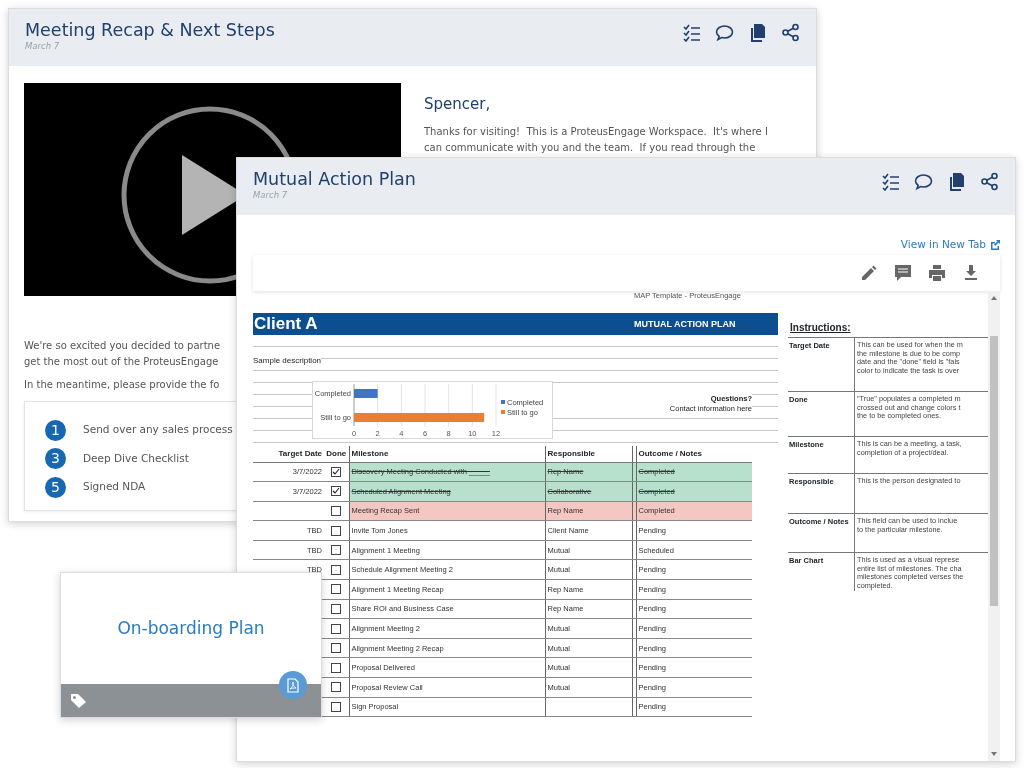 The image size is (1024, 768). I want to click on client-name: Client A, so click(286, 324).